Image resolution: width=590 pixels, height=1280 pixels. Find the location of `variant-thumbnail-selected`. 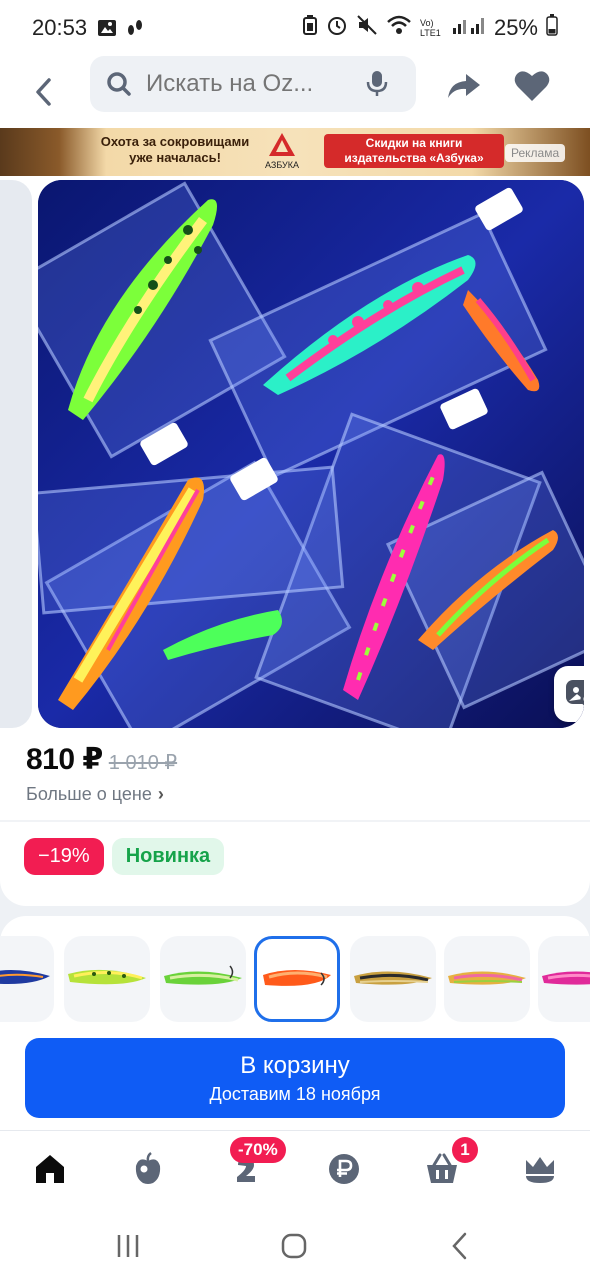

variant-thumbnail-selected is located at coordinates (297, 979).